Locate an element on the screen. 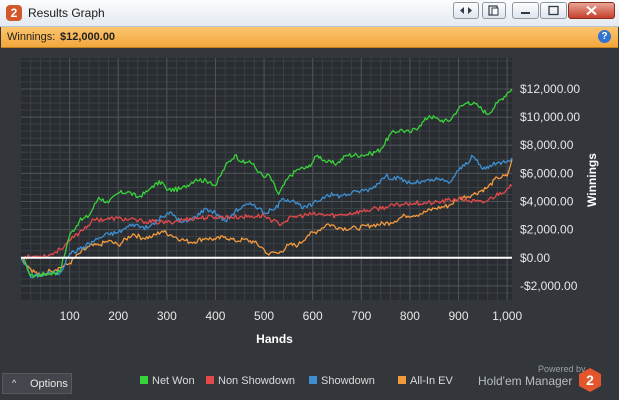  legend-item: Non Showdown is located at coordinates (250, 381).